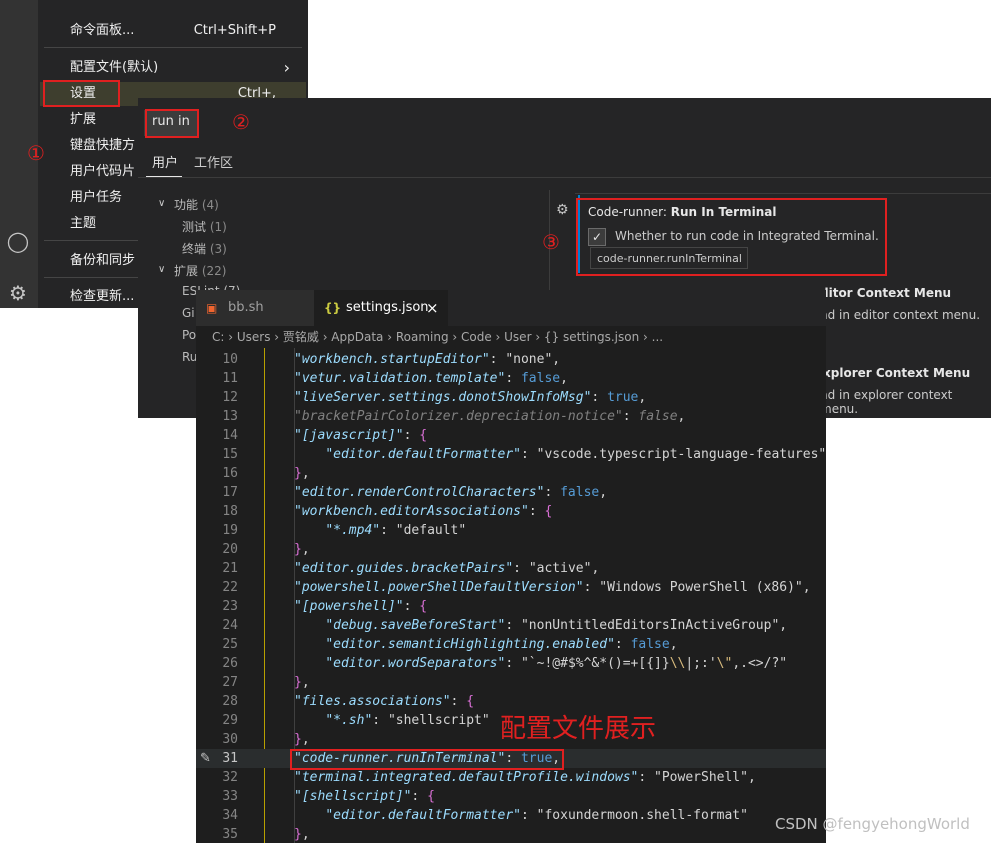  What do you see at coordinates (246, 307) in the screenshot?
I see `tab-label: bb.sh` at bounding box center [246, 307].